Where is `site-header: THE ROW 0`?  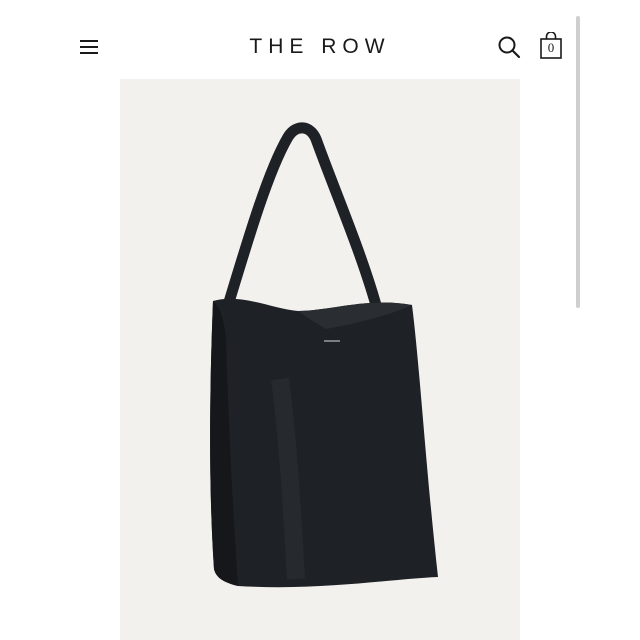 site-header: THE ROW 0 is located at coordinates (320, 39).